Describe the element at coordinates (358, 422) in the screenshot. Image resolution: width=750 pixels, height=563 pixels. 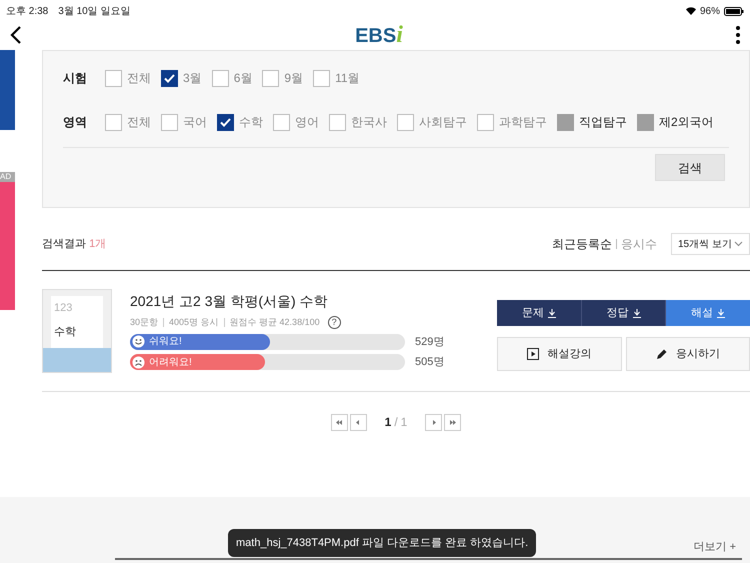
I see `prev-page-button` at that location.